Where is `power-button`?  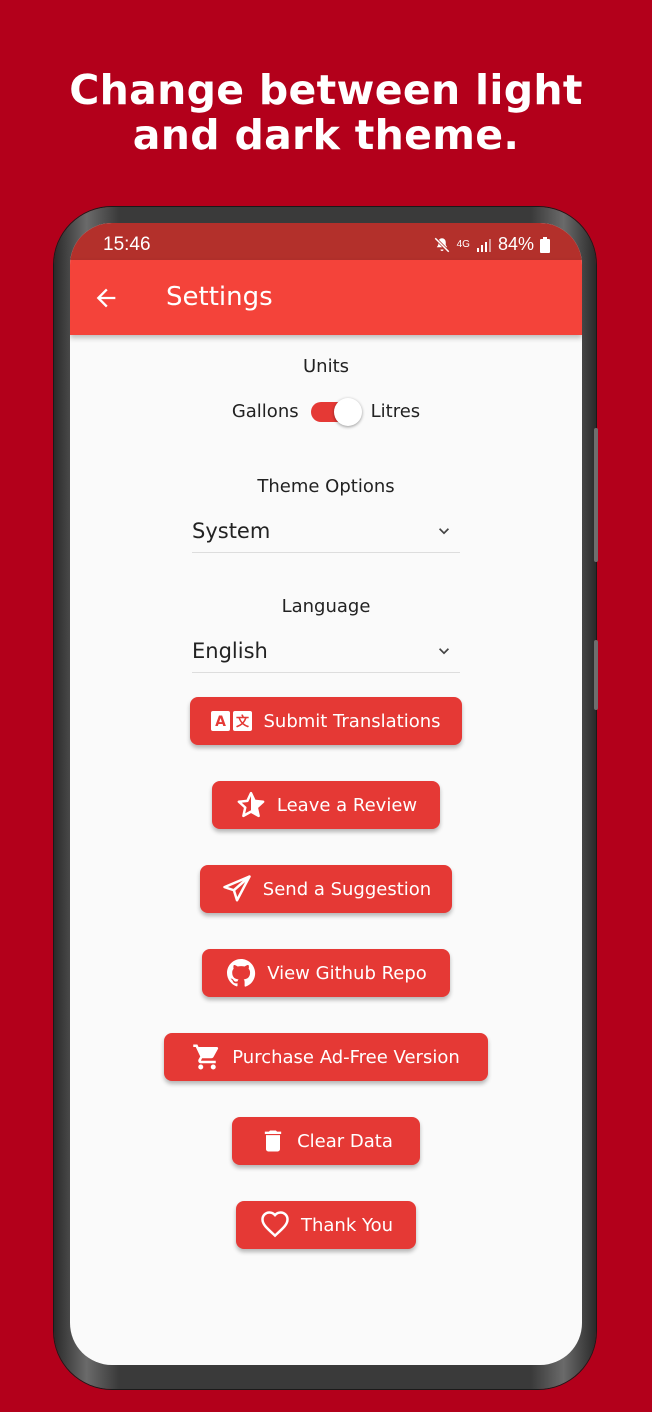 power-button is located at coordinates (596, 675).